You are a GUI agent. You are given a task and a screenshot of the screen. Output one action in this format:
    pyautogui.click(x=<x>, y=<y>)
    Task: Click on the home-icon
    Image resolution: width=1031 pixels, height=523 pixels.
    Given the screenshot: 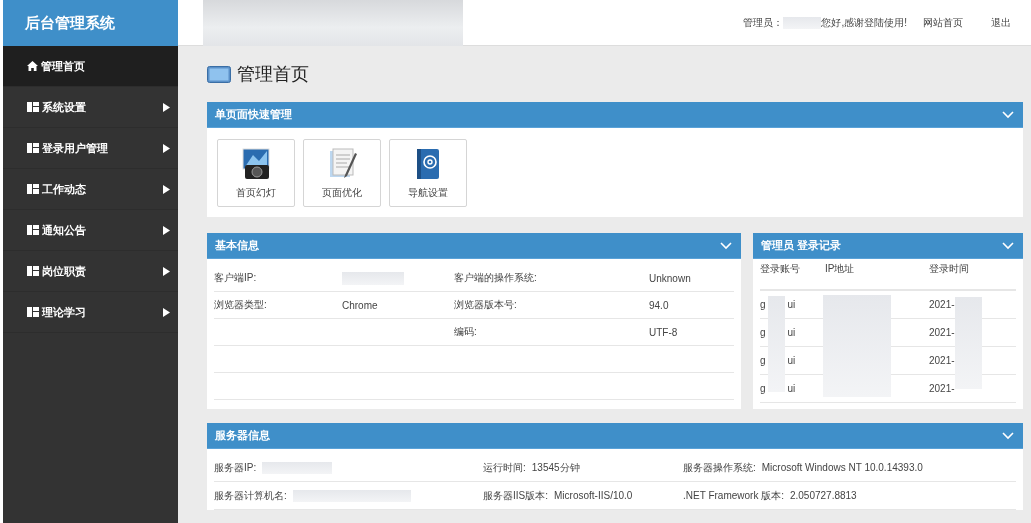 What is the action you would take?
    pyautogui.click(x=32, y=66)
    